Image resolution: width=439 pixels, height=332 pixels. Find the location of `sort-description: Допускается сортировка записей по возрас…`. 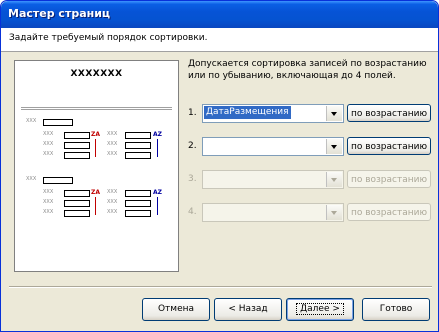

sort-description: Допускается сортировка записей по возрас… is located at coordinates (307, 70).